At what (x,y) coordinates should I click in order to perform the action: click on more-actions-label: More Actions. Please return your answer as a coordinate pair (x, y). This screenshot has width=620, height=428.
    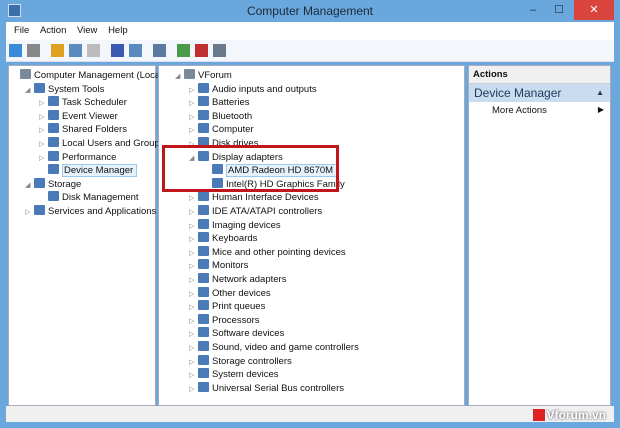
    Looking at the image, I should click on (519, 110).